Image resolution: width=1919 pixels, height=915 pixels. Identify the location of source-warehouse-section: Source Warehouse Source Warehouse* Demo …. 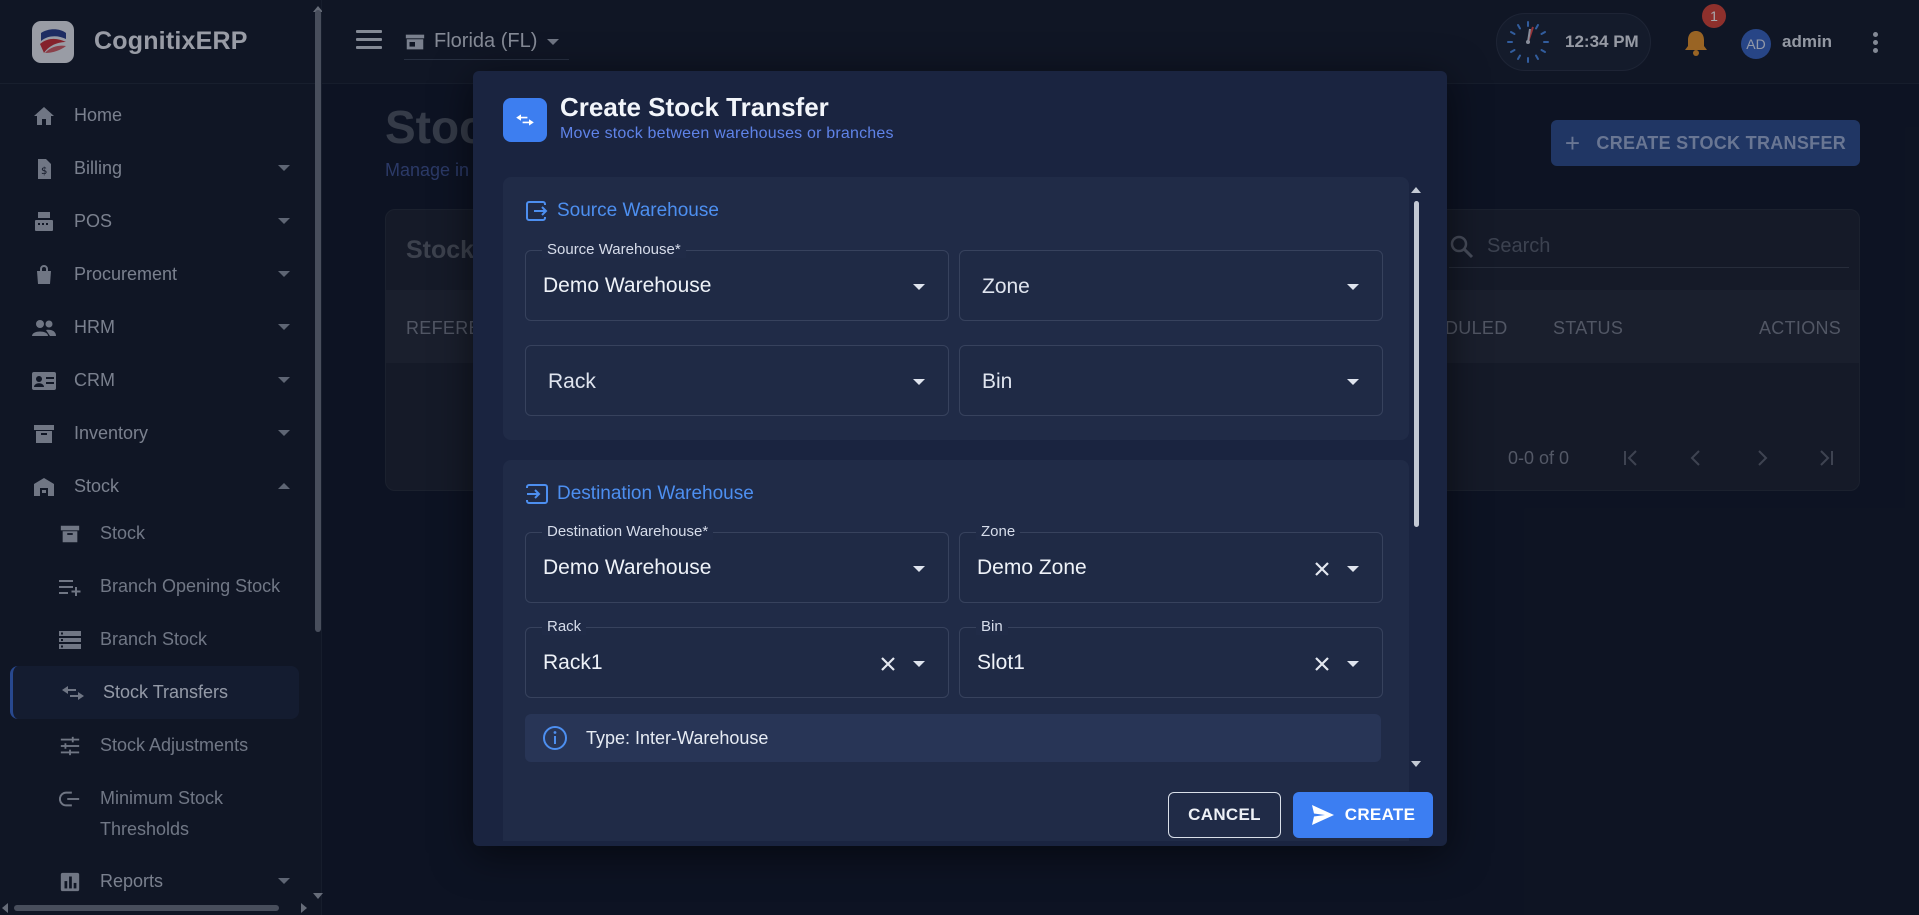
(956, 308).